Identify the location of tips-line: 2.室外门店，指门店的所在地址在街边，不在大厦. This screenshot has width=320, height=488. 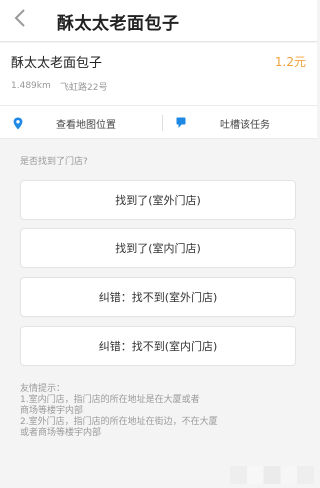
(119, 422).